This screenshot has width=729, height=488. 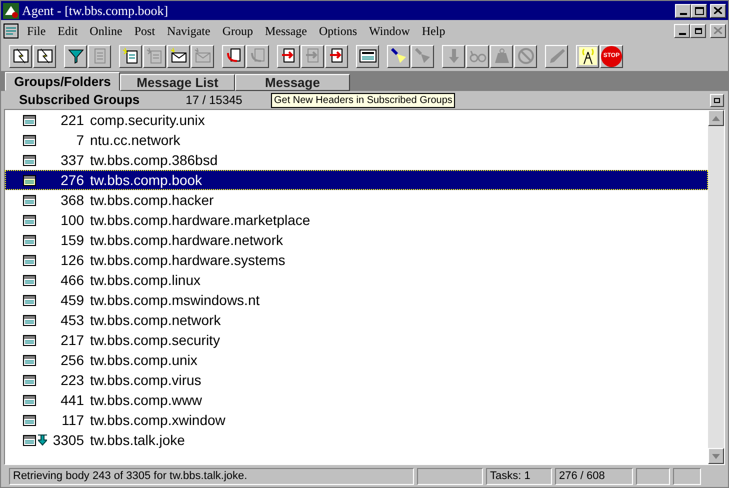 I want to click on down-arrow-icon, so click(x=716, y=456).